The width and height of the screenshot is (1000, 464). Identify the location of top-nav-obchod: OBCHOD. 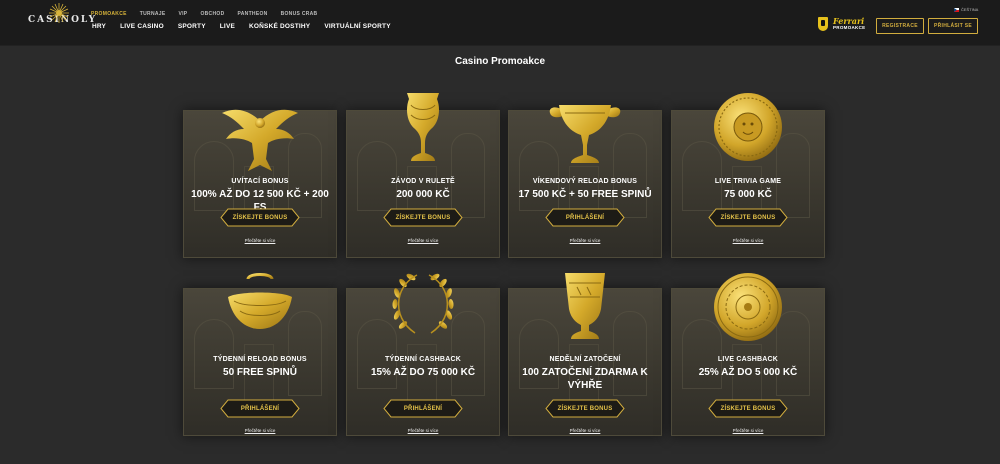
(212, 14).